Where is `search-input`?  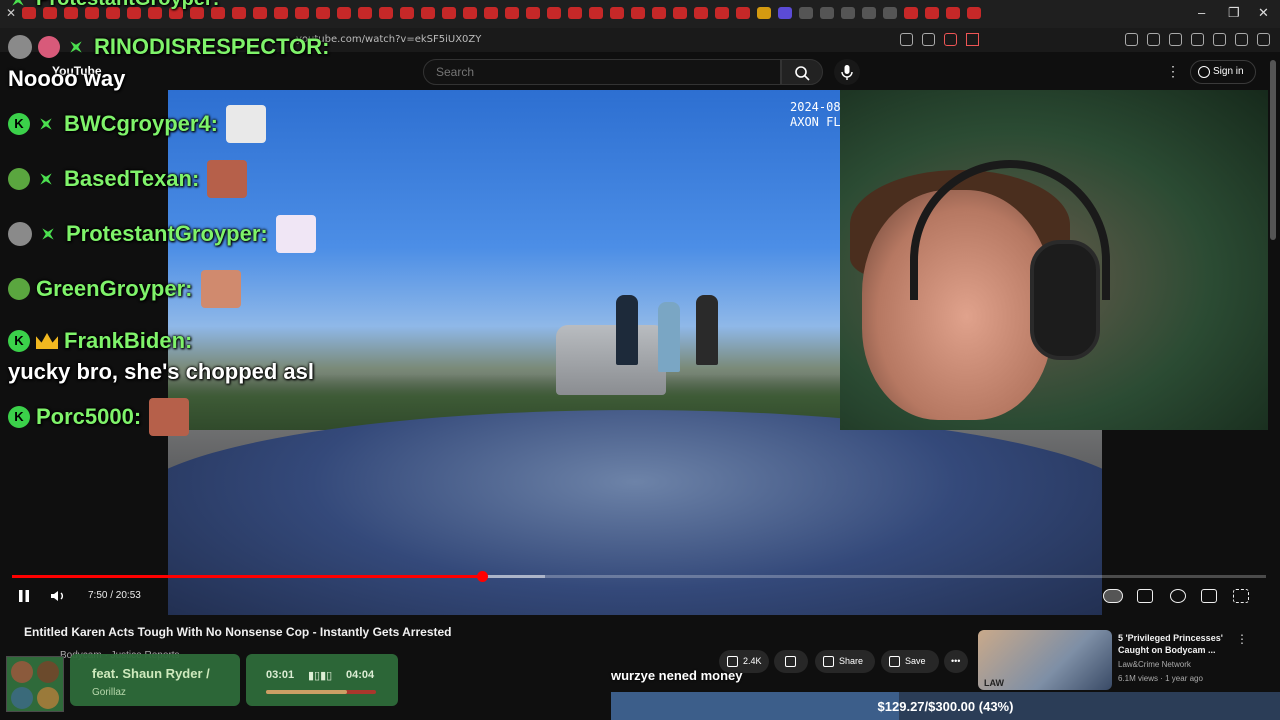
search-input is located at coordinates (602, 72).